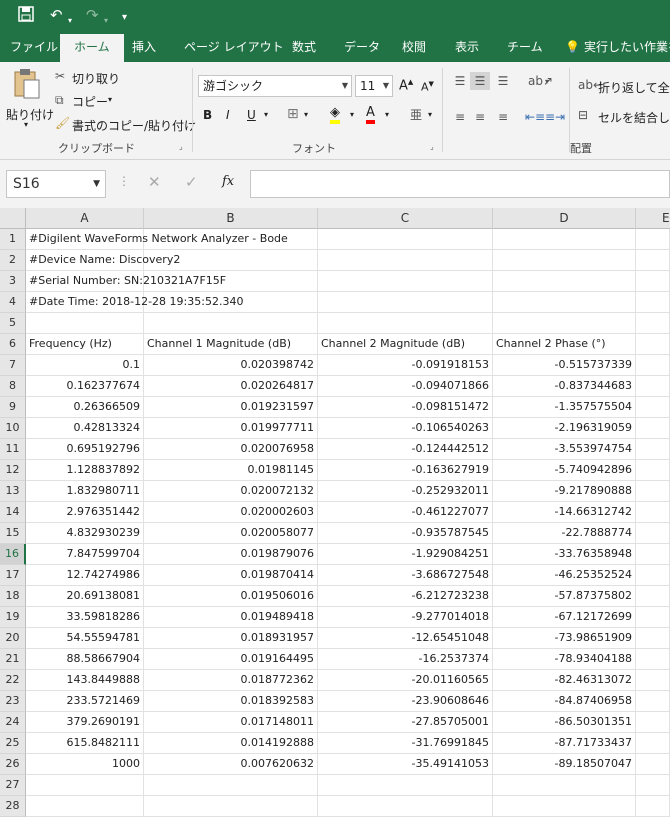 The width and height of the screenshot is (670, 817). What do you see at coordinates (564, 659) in the screenshot?
I see `table-cell: -78.93404188` at bounding box center [564, 659].